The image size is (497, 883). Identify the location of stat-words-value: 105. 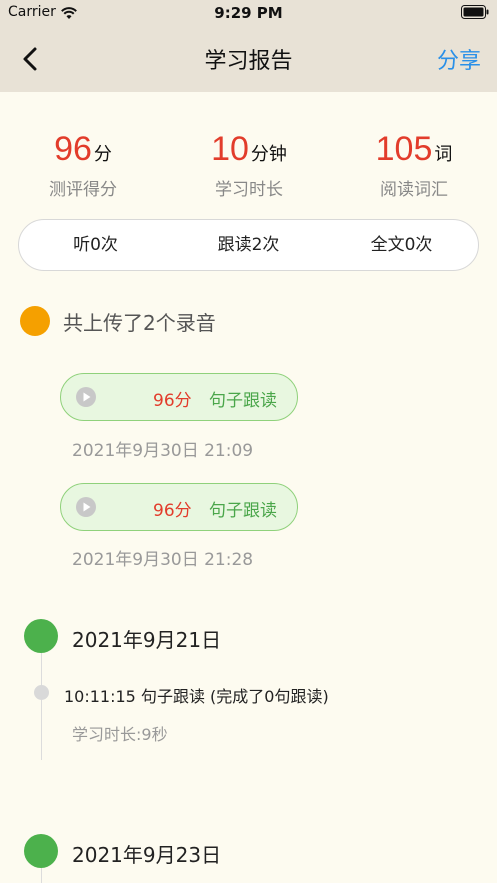
(404, 149).